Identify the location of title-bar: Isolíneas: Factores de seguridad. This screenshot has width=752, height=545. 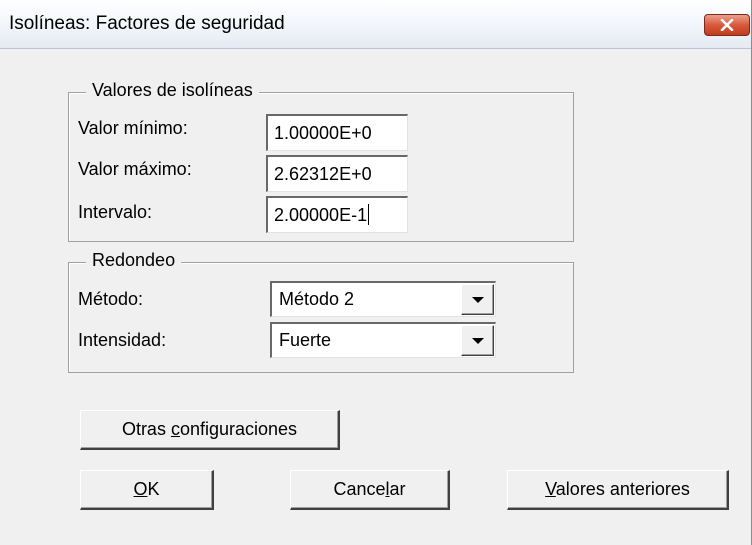
(375, 24).